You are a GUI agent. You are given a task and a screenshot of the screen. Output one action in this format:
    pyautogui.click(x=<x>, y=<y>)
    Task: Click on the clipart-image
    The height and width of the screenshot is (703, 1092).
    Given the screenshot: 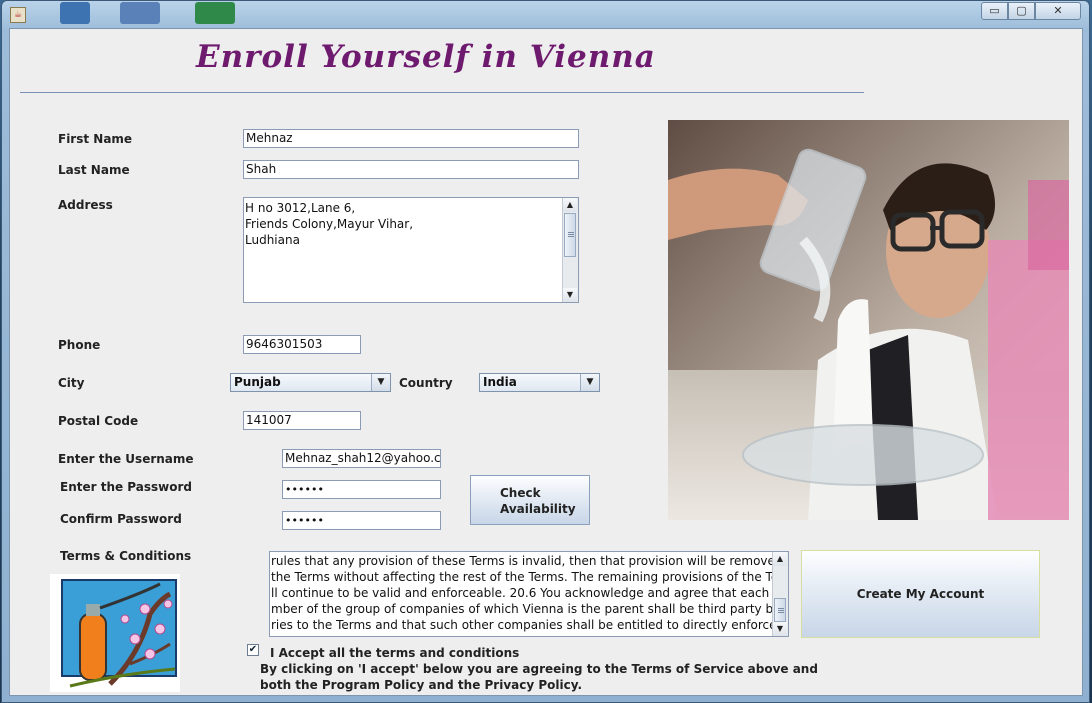 What is the action you would take?
    pyautogui.click(x=115, y=633)
    